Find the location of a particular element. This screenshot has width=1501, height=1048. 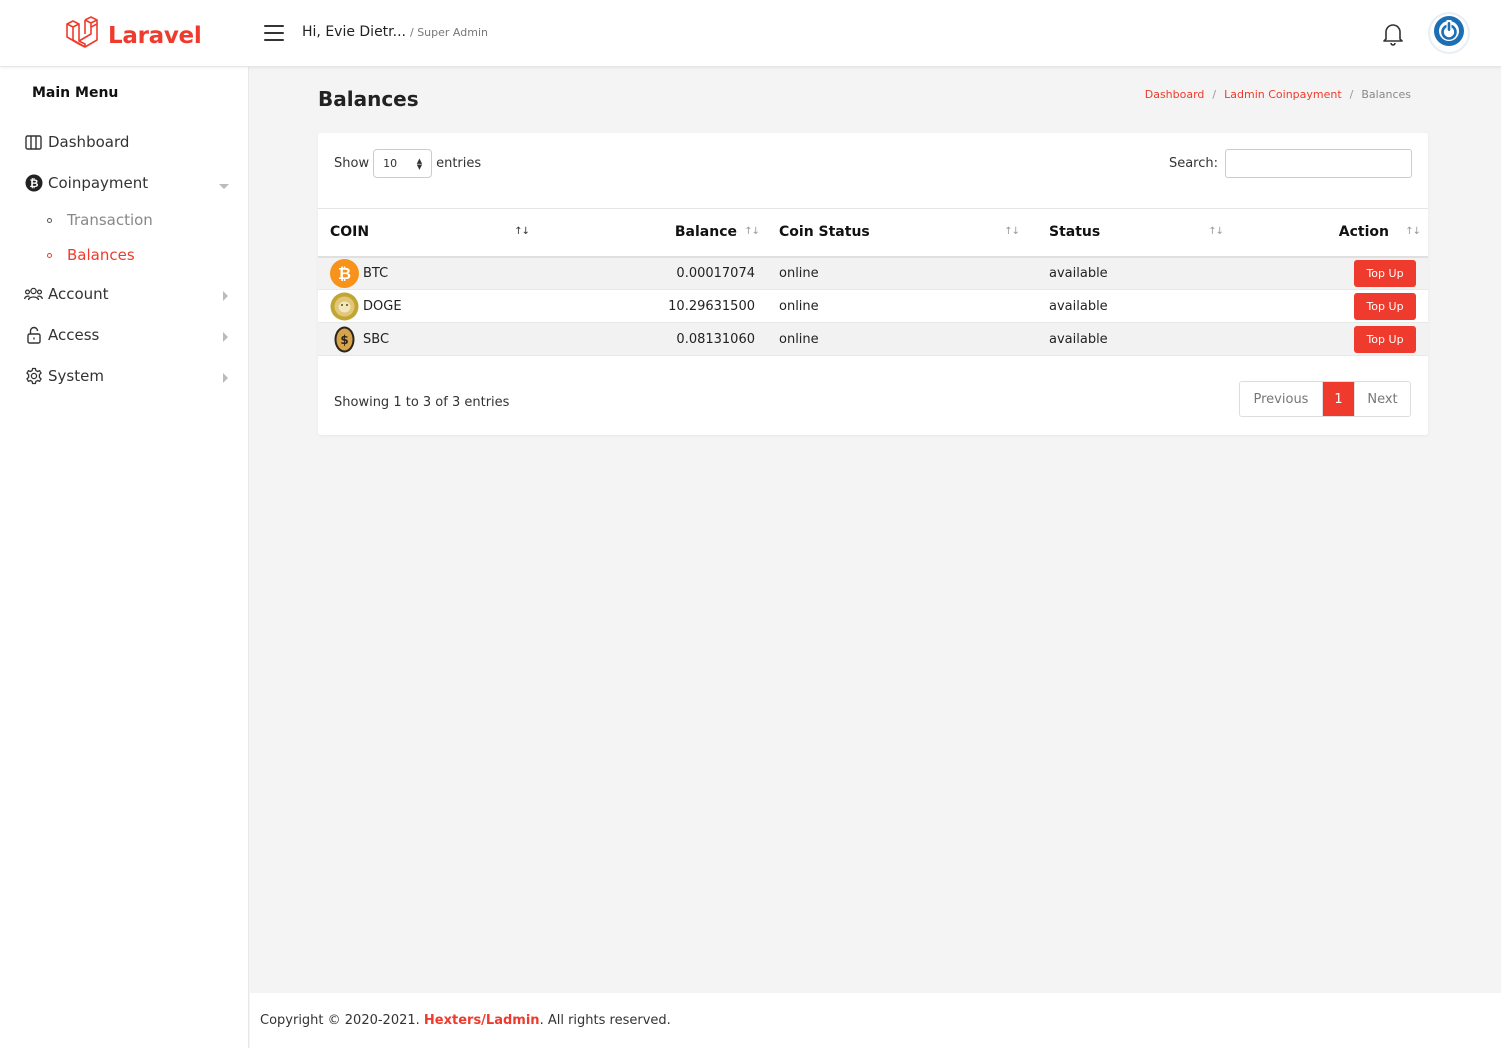

sort-arrows-icon: ▲ ▼ is located at coordinates (419, 164).